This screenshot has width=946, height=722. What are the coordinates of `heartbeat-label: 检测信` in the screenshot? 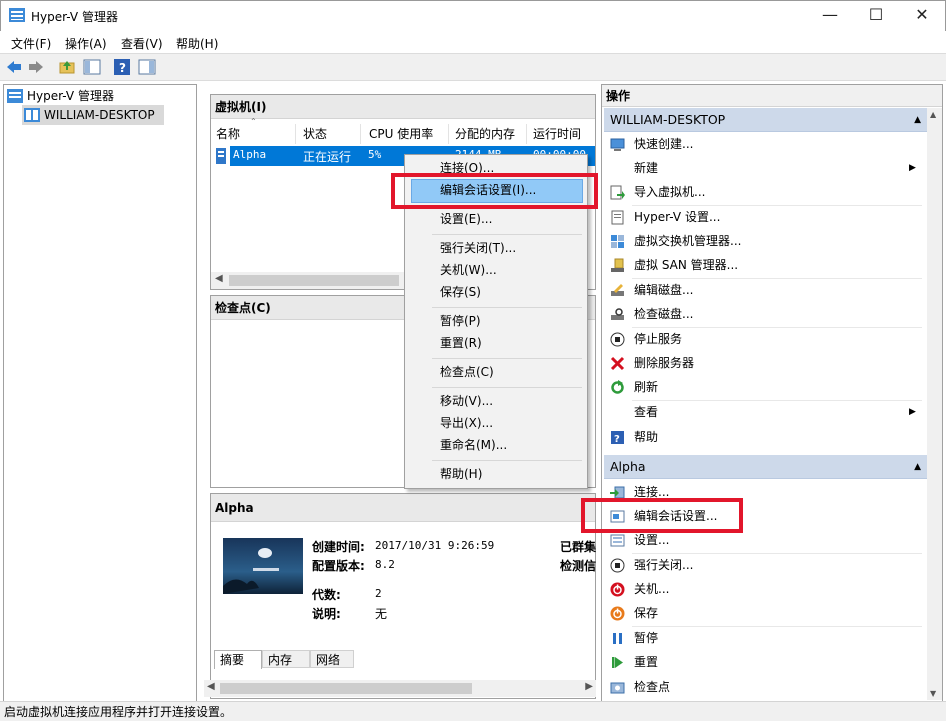 It's located at (578, 566).